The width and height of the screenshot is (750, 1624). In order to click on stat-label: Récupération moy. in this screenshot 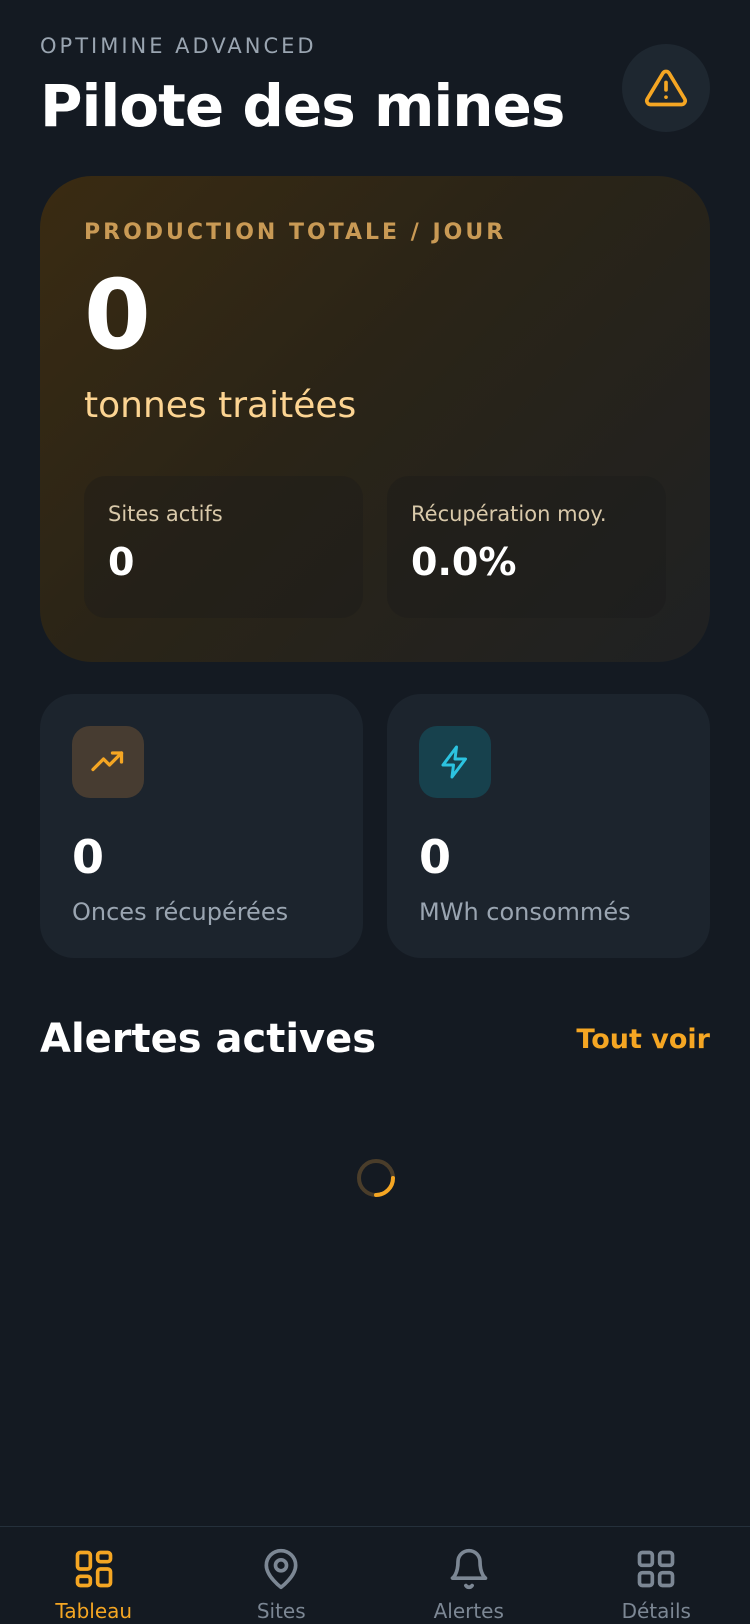, I will do `click(509, 514)`.